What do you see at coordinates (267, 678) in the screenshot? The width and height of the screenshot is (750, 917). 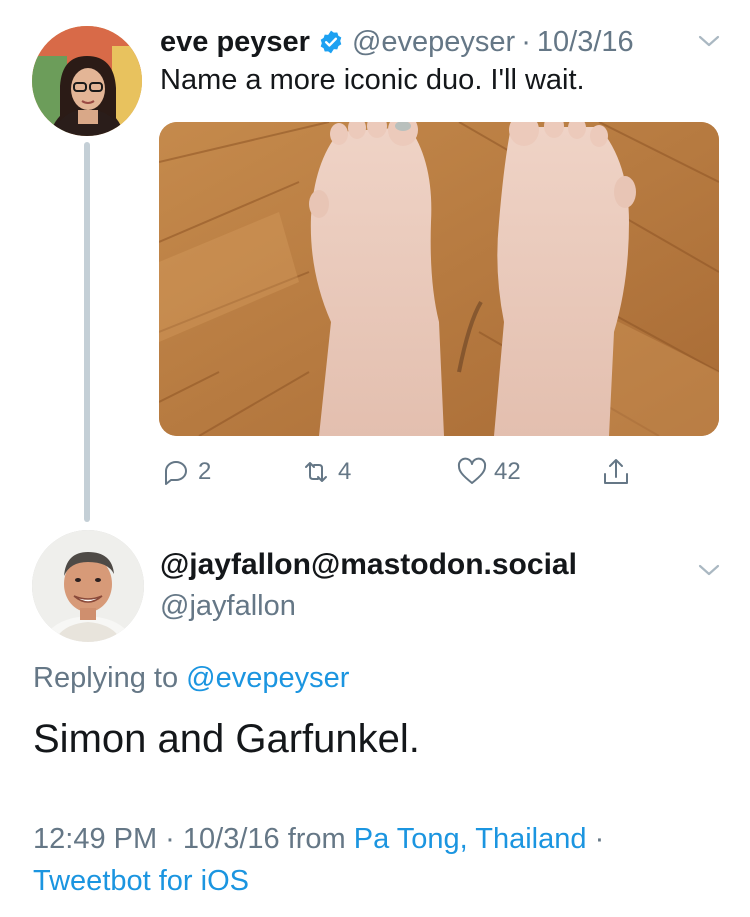 I see `replying-to-link: @evepeyser` at bounding box center [267, 678].